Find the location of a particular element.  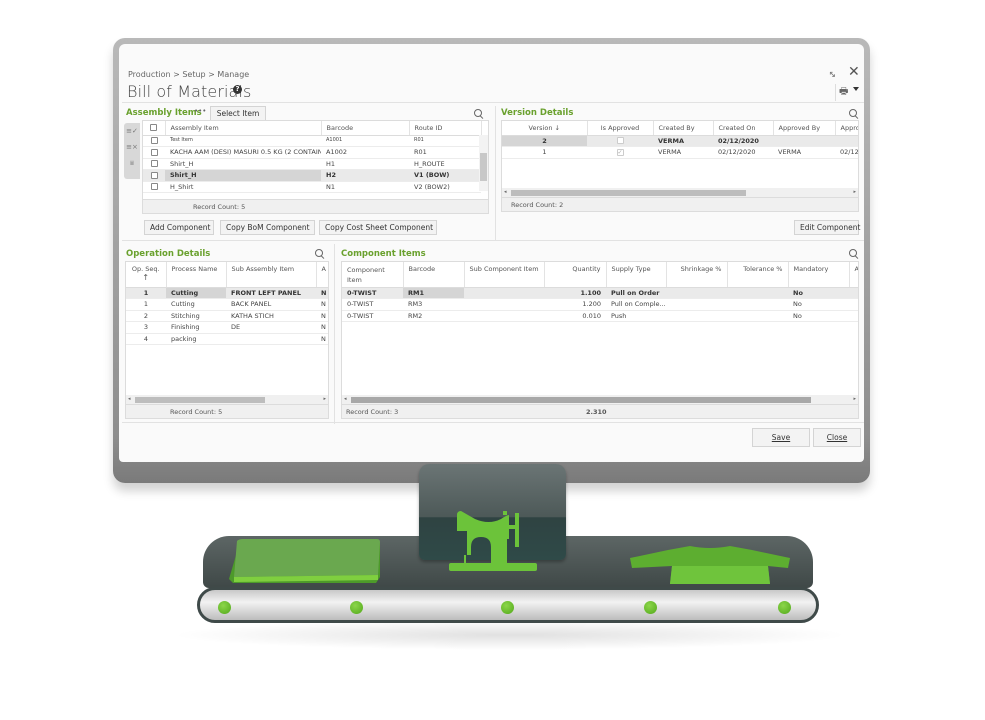

table-row: Shirt_H H2 V1 (BOW) is located at coordinates (312, 175).